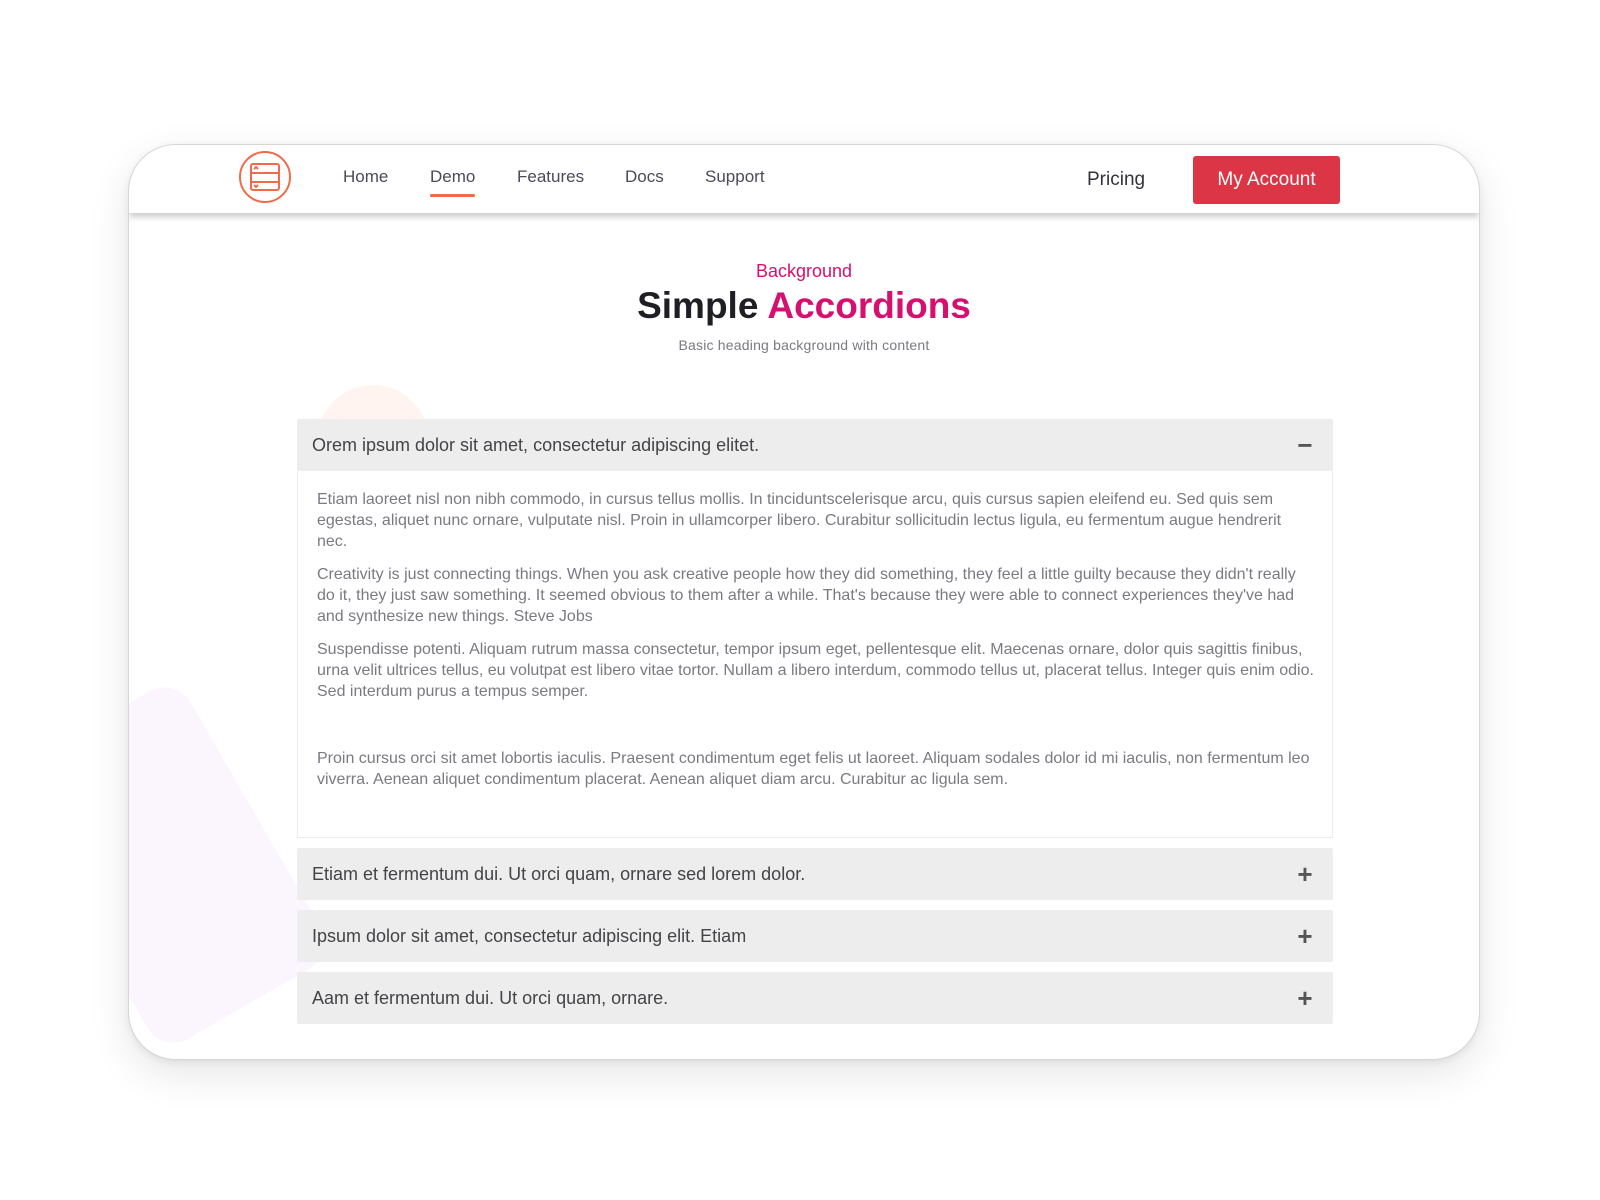  What do you see at coordinates (869, 305) in the screenshot?
I see `title-accent: Accordions` at bounding box center [869, 305].